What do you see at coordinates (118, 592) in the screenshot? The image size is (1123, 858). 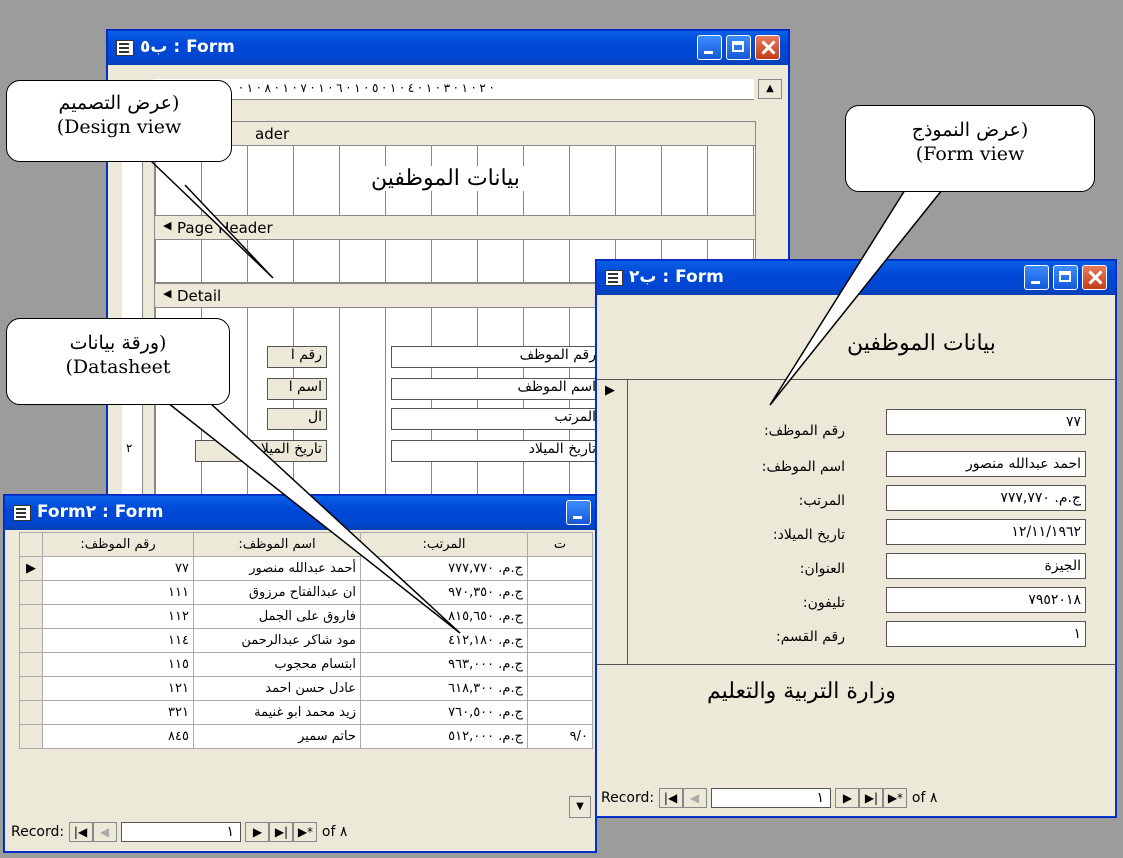 I see `cell: ١١١` at bounding box center [118, 592].